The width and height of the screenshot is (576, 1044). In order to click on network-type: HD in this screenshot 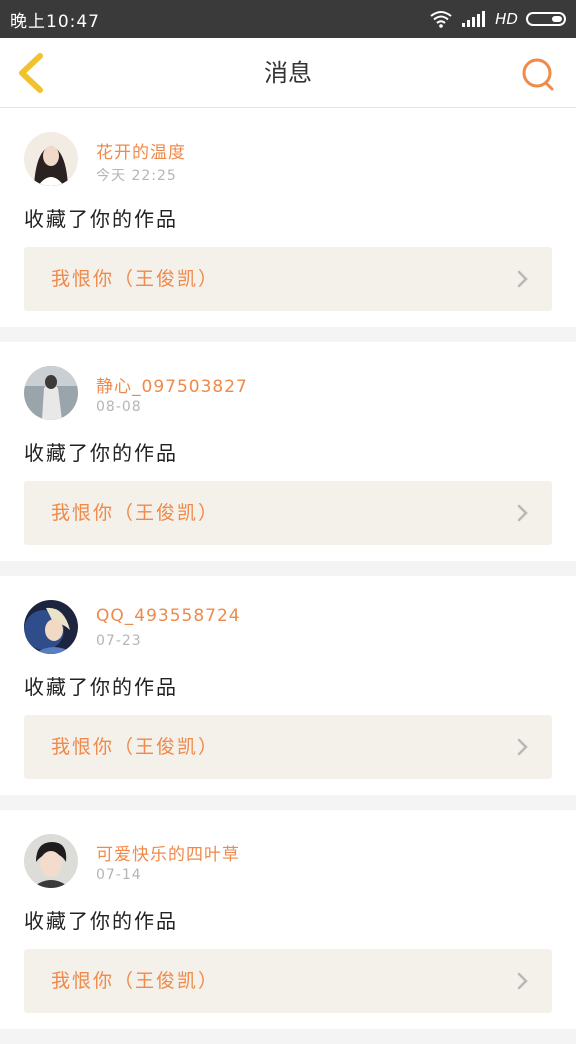, I will do `click(506, 19)`.